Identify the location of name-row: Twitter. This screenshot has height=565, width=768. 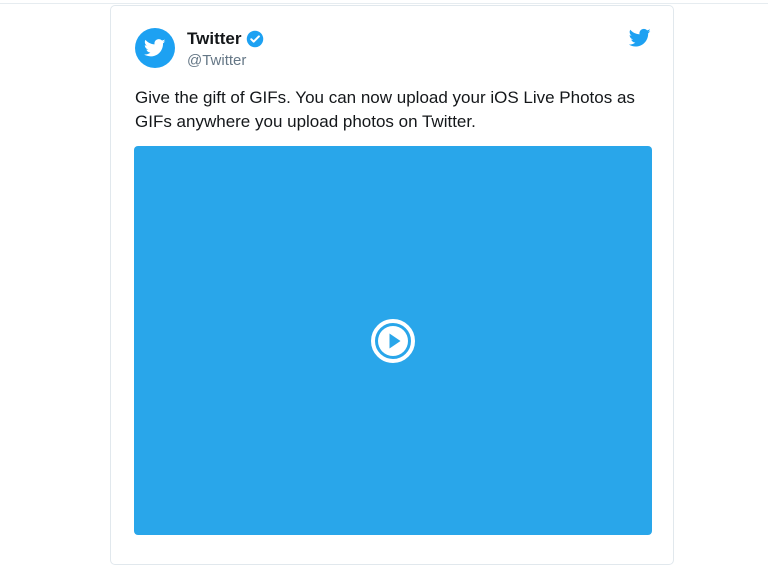
(225, 39).